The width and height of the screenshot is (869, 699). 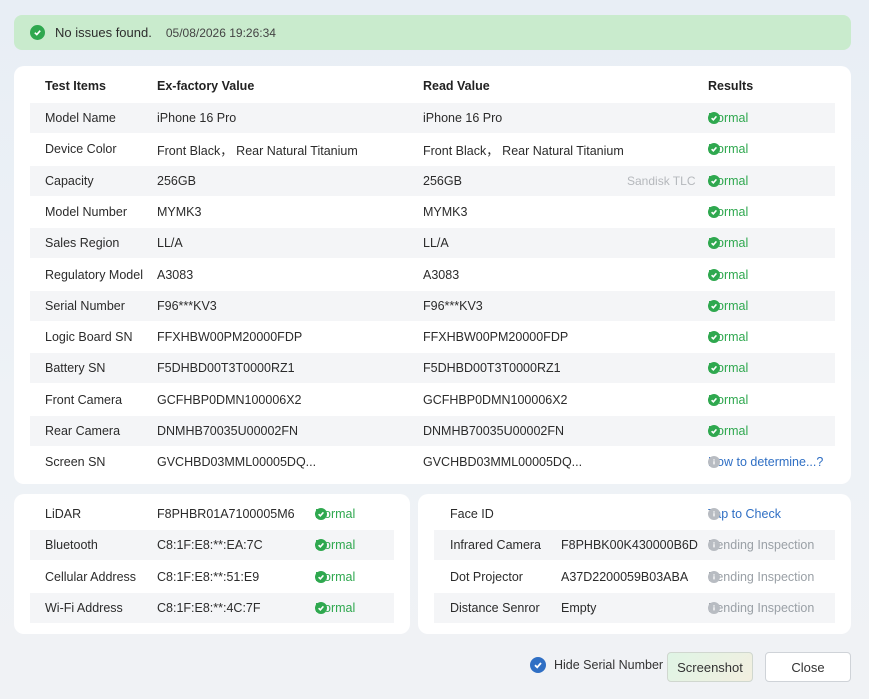 What do you see at coordinates (212, 577) in the screenshot?
I see `list-item: Cellular Address C8:1F:E8:**:51:E9 Normal` at bounding box center [212, 577].